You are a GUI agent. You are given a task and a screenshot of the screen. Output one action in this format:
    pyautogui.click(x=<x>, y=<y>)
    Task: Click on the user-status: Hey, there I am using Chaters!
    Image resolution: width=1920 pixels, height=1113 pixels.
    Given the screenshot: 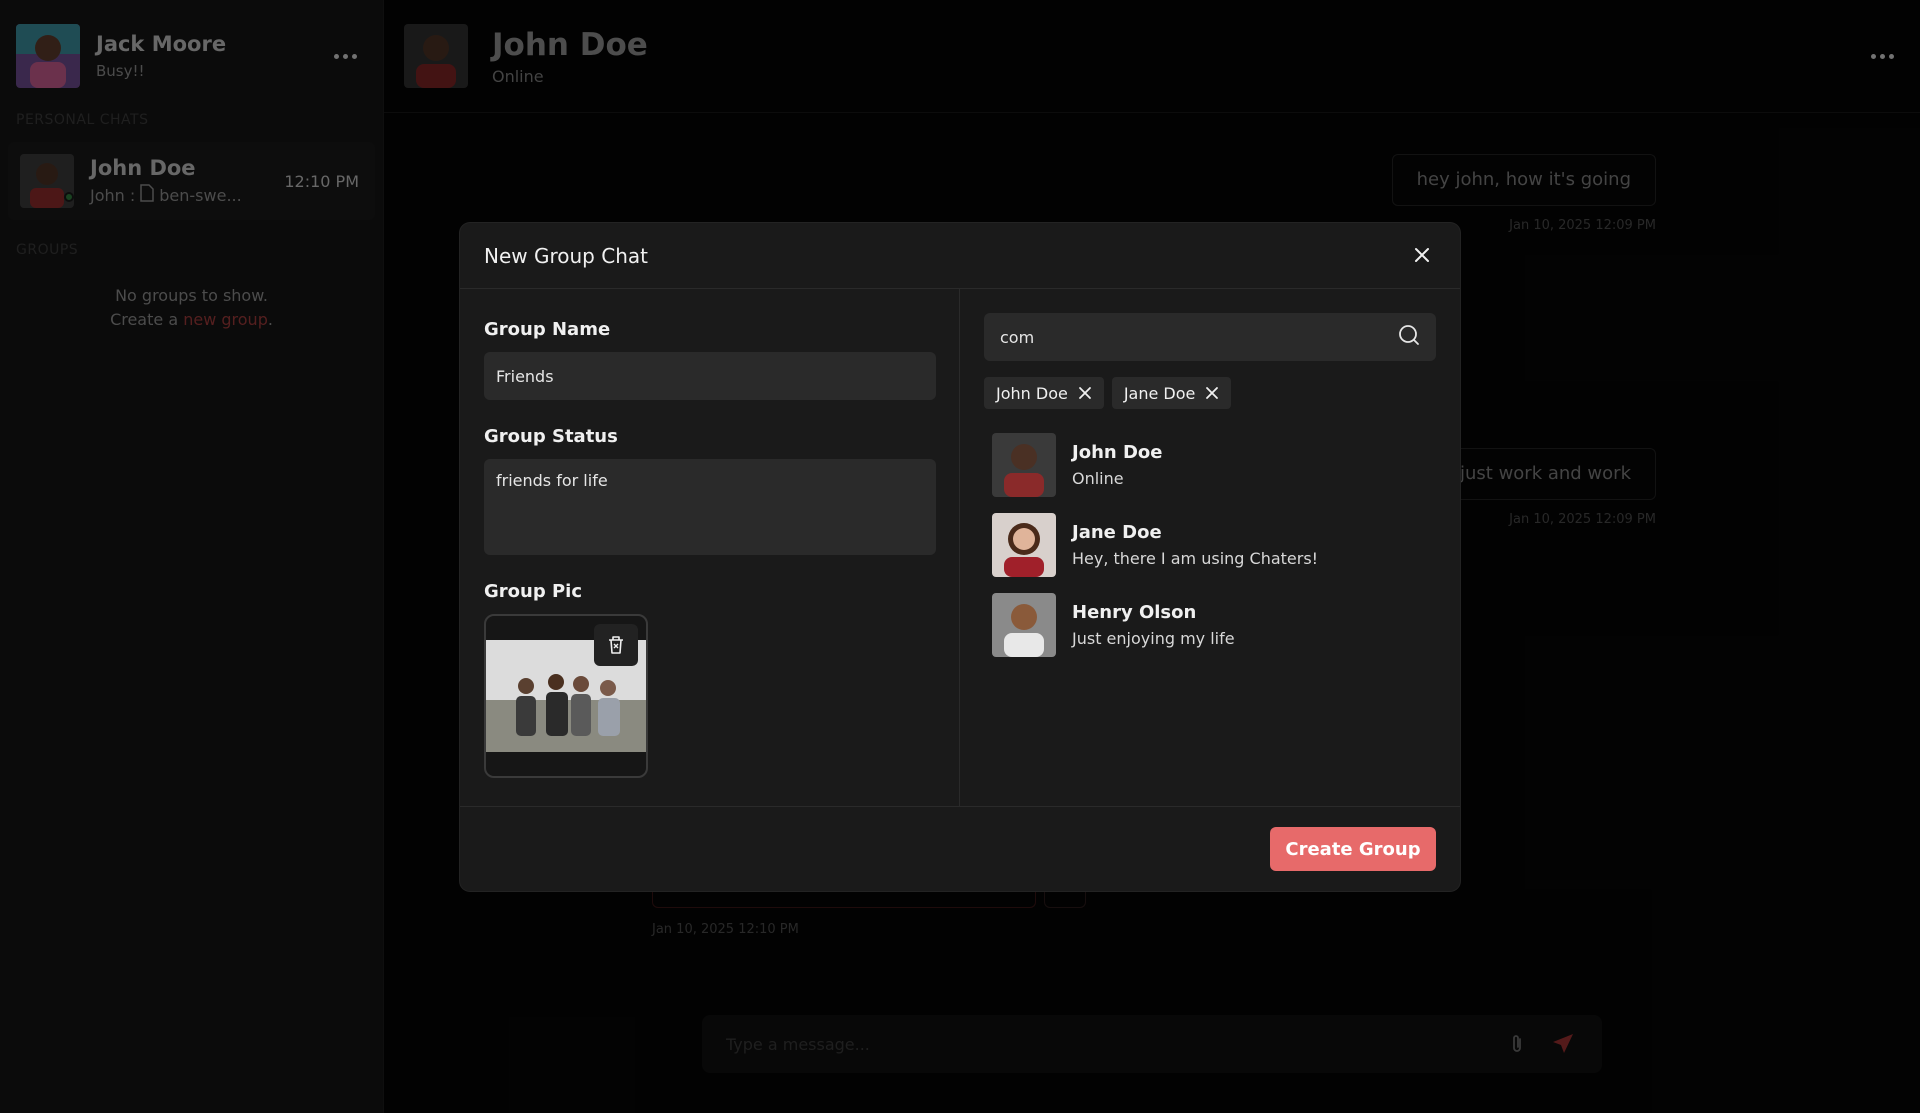 What is the action you would take?
    pyautogui.click(x=1195, y=558)
    